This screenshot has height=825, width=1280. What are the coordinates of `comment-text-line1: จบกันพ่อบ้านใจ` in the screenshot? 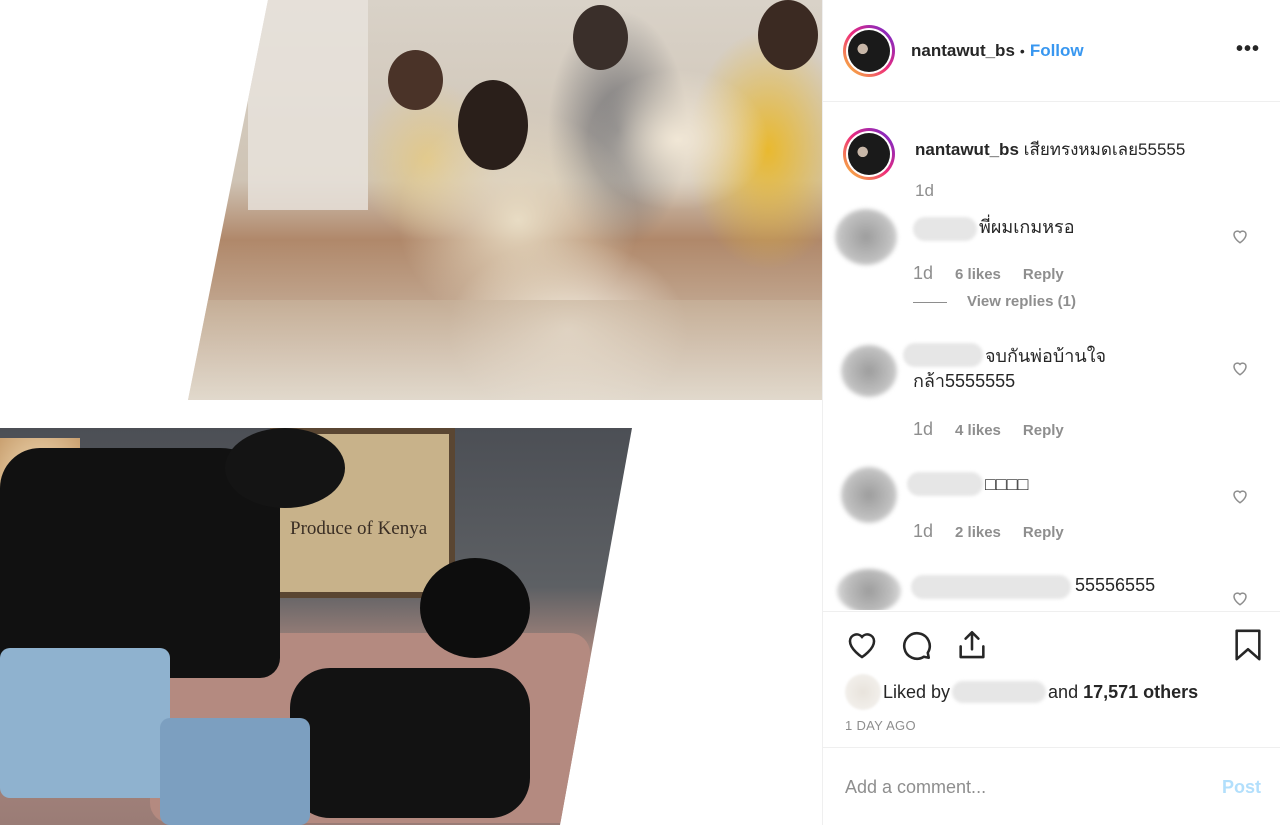 It's located at (1046, 356).